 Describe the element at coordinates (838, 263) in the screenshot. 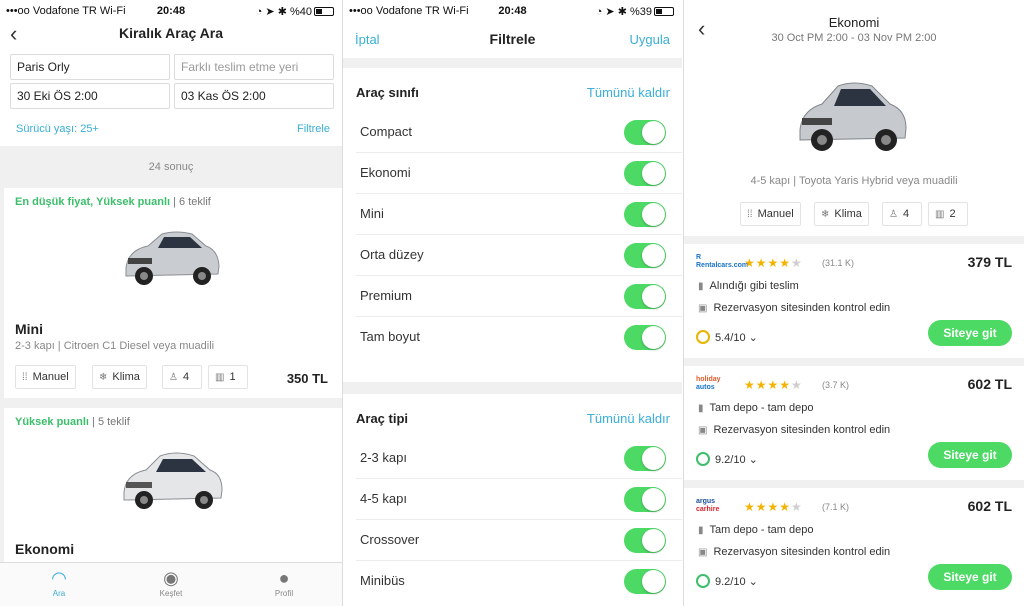

I see `review-count: (31.1 K)` at that location.